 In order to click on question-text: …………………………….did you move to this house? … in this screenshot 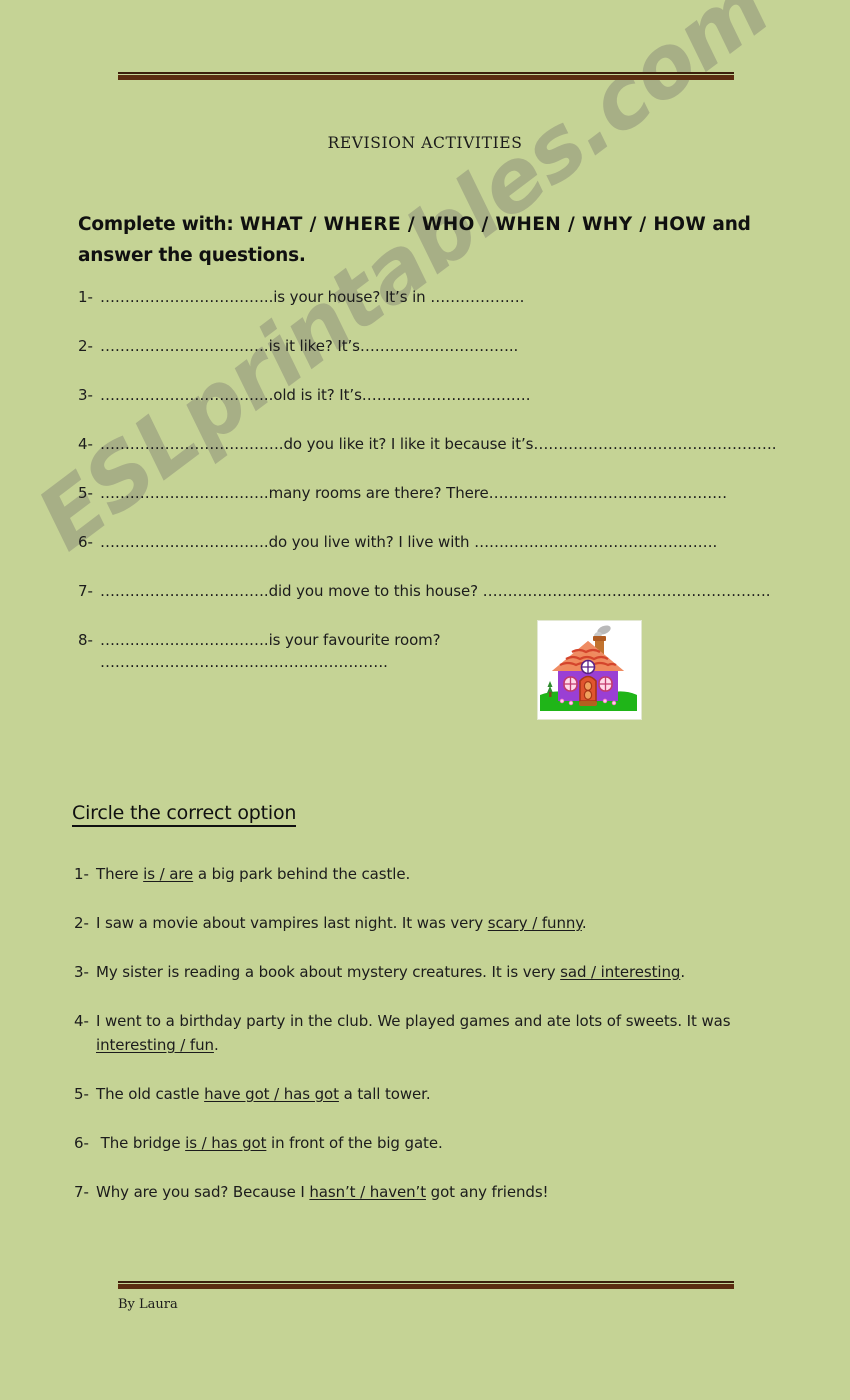, I will do `click(435, 591)`.